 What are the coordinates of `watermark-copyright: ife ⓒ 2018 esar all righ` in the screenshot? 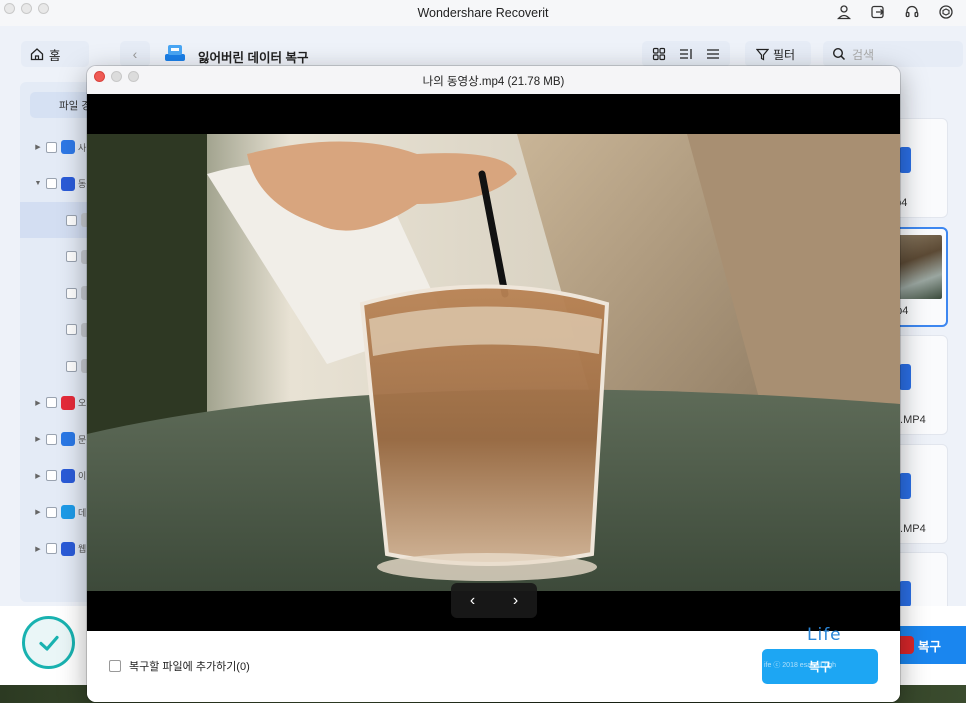 It's located at (800, 665).